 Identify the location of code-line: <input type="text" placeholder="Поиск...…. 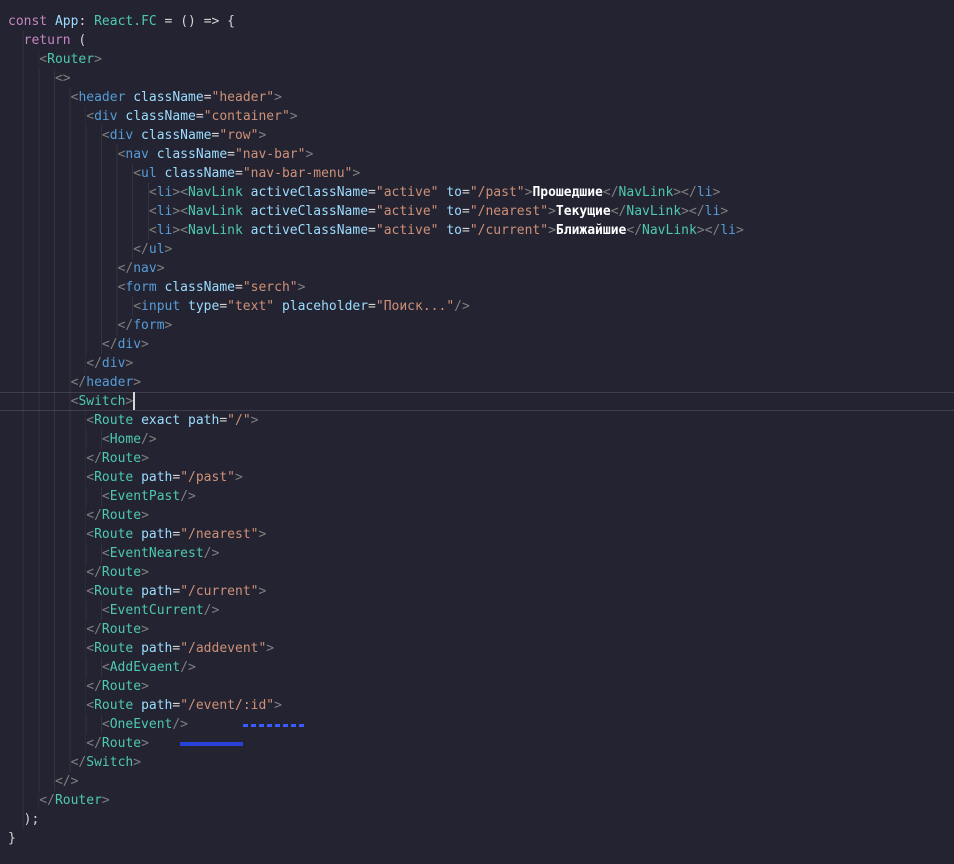
(477, 306).